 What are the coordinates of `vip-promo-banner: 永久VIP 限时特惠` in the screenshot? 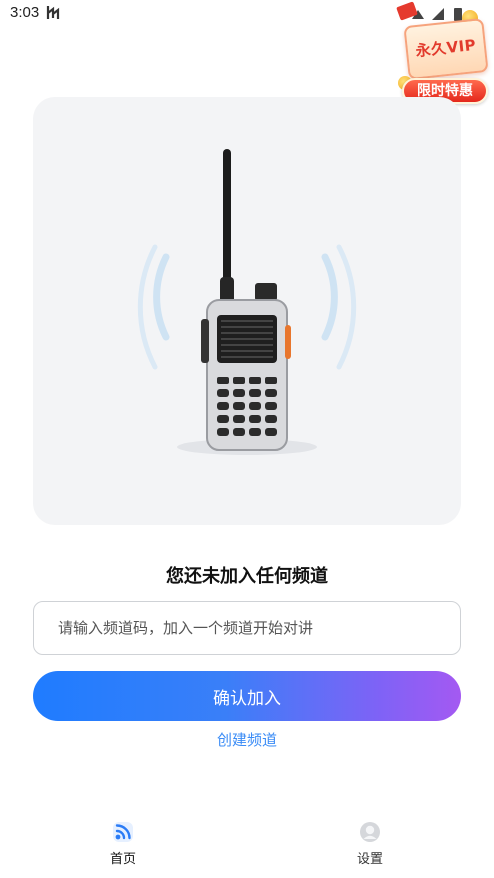 It's located at (445, 55).